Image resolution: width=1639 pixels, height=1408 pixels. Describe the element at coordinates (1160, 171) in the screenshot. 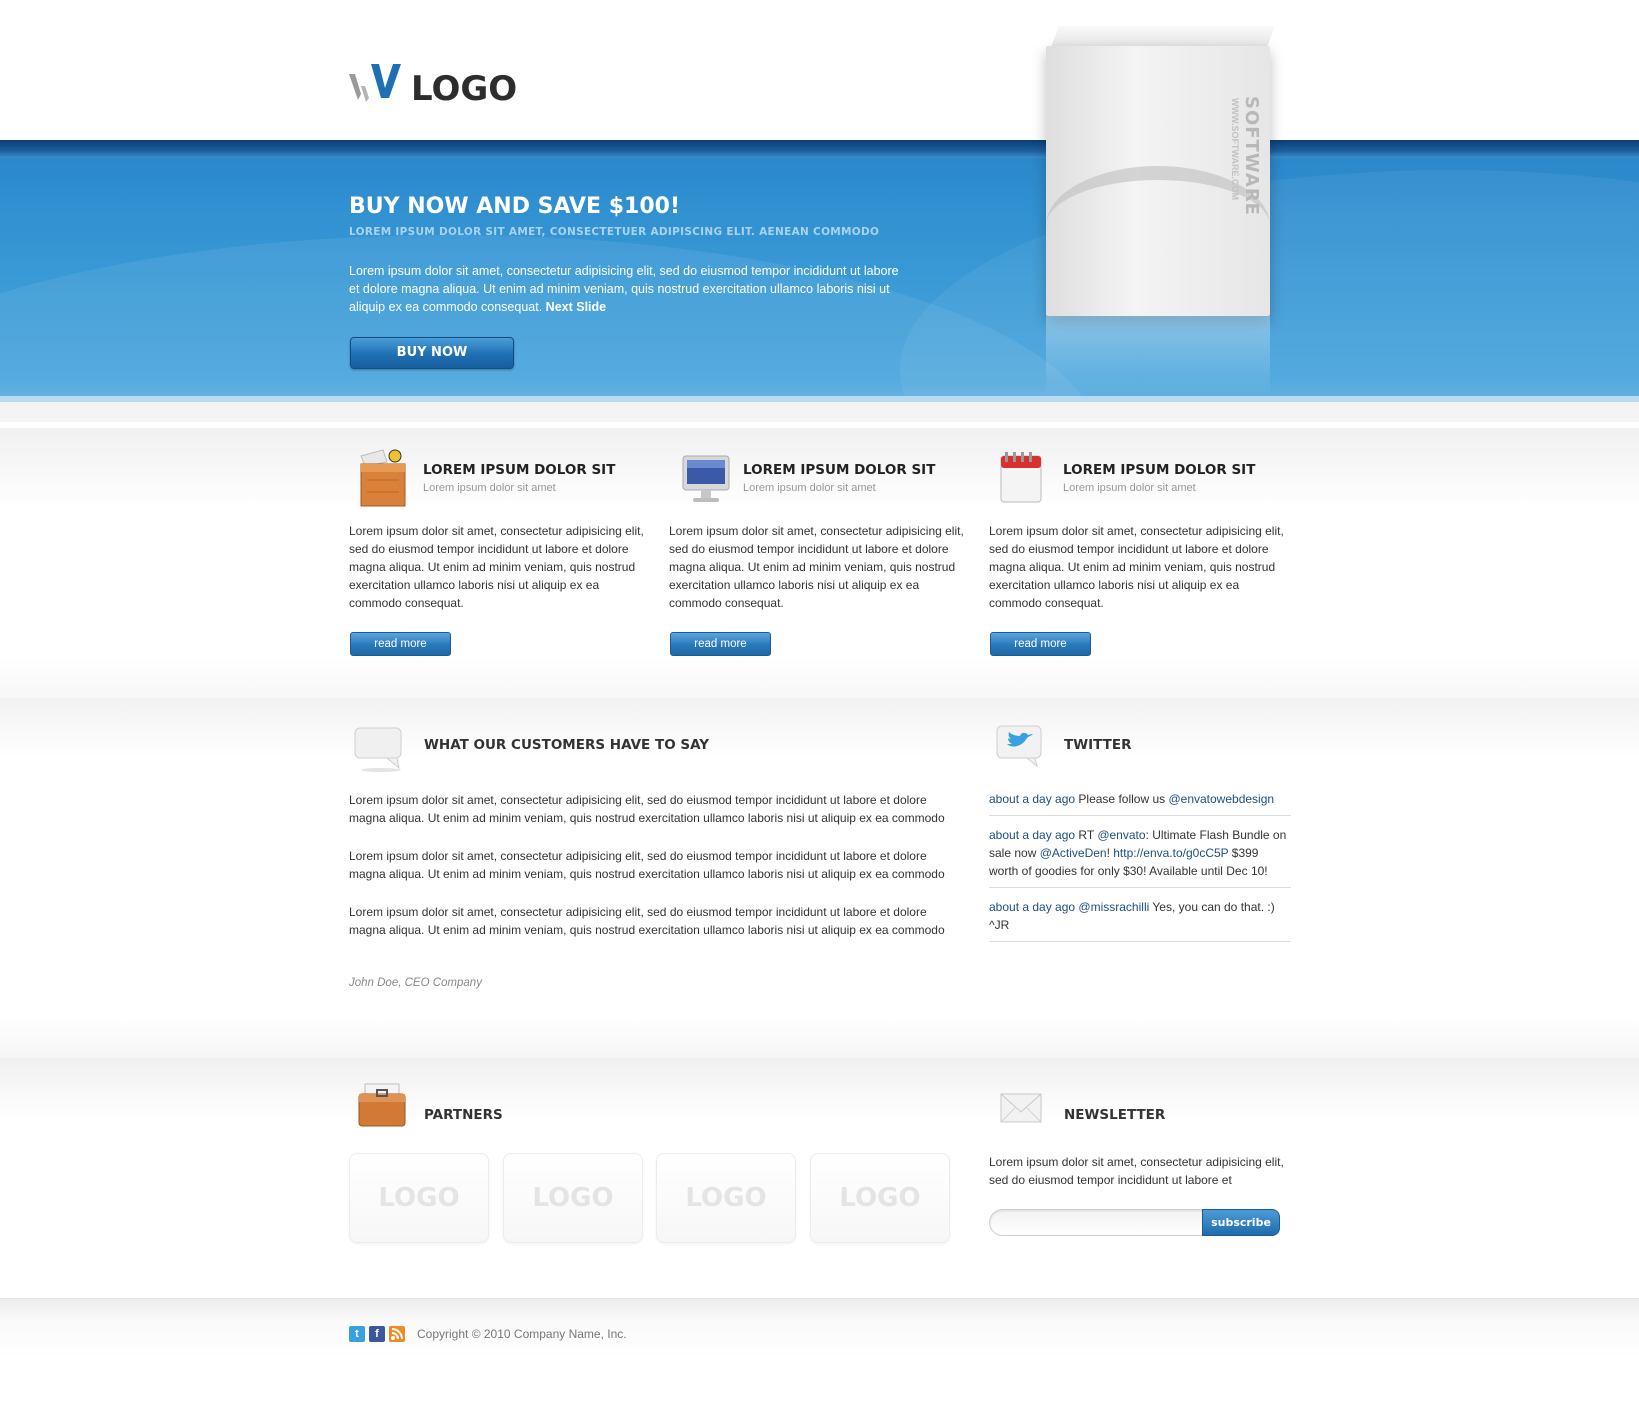

I see `software-box-image: SOFTWARE WWW.SOFTWARE.COM` at that location.